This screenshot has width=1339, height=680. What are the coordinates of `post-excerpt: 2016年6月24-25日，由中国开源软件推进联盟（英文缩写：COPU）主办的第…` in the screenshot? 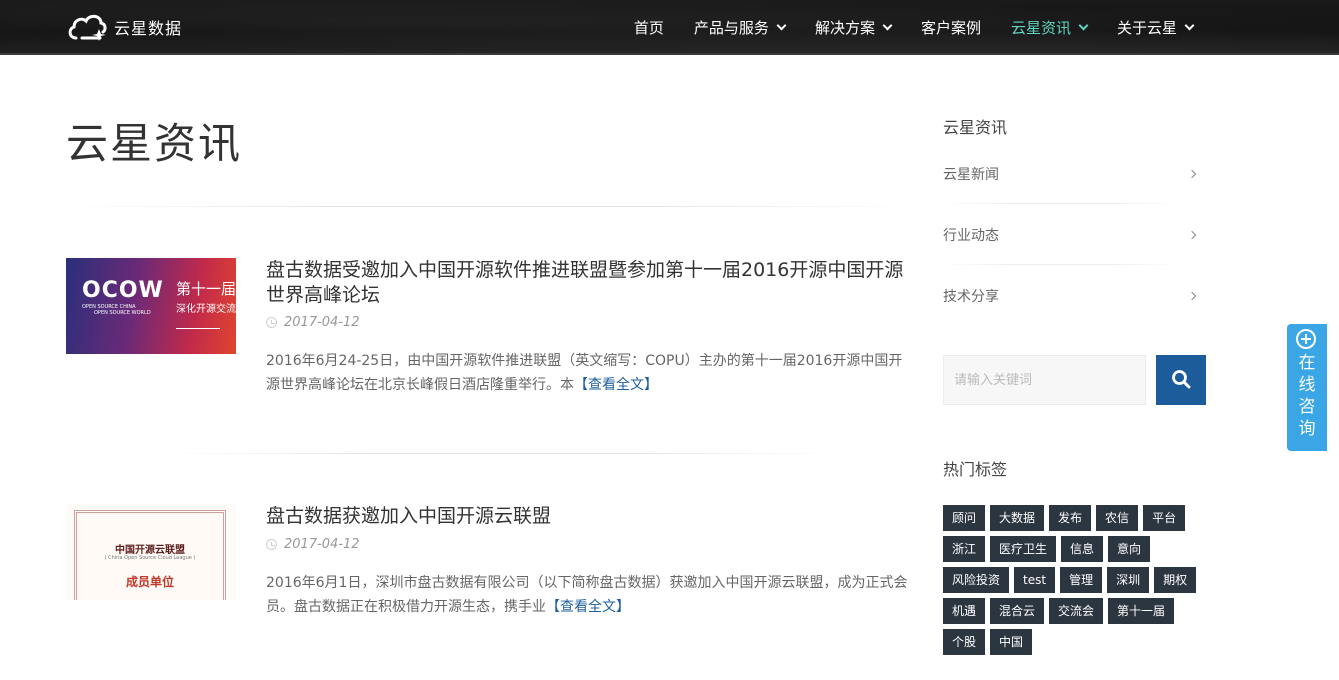 It's located at (591, 373).